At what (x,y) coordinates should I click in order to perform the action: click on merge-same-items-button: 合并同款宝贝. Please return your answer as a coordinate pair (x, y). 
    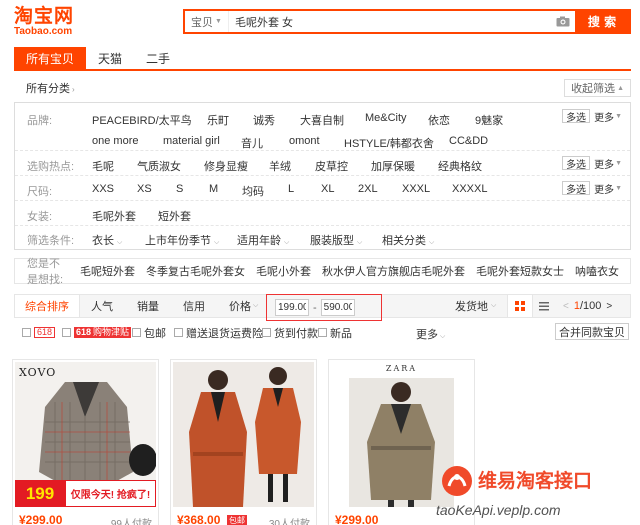
    Looking at the image, I should click on (592, 331).